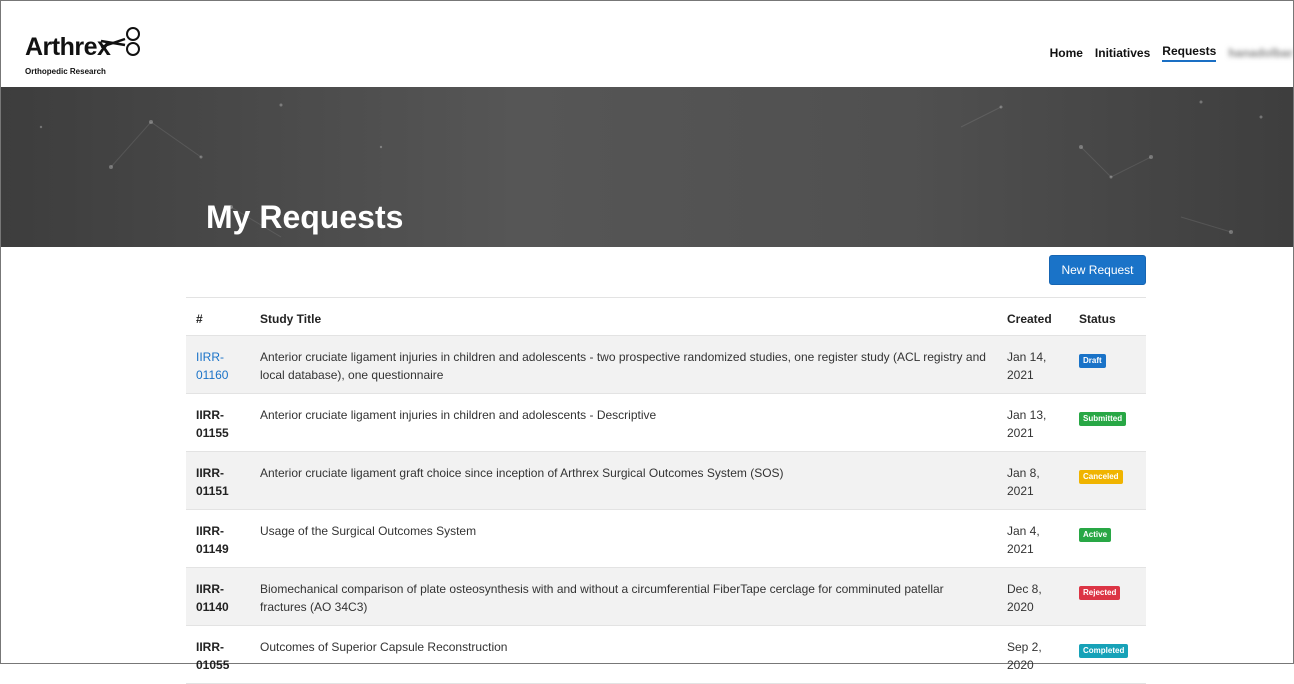 This screenshot has width=1294, height=684. What do you see at coordinates (1027, 424) in the screenshot?
I see `created-date: Jan 13, 2021` at bounding box center [1027, 424].